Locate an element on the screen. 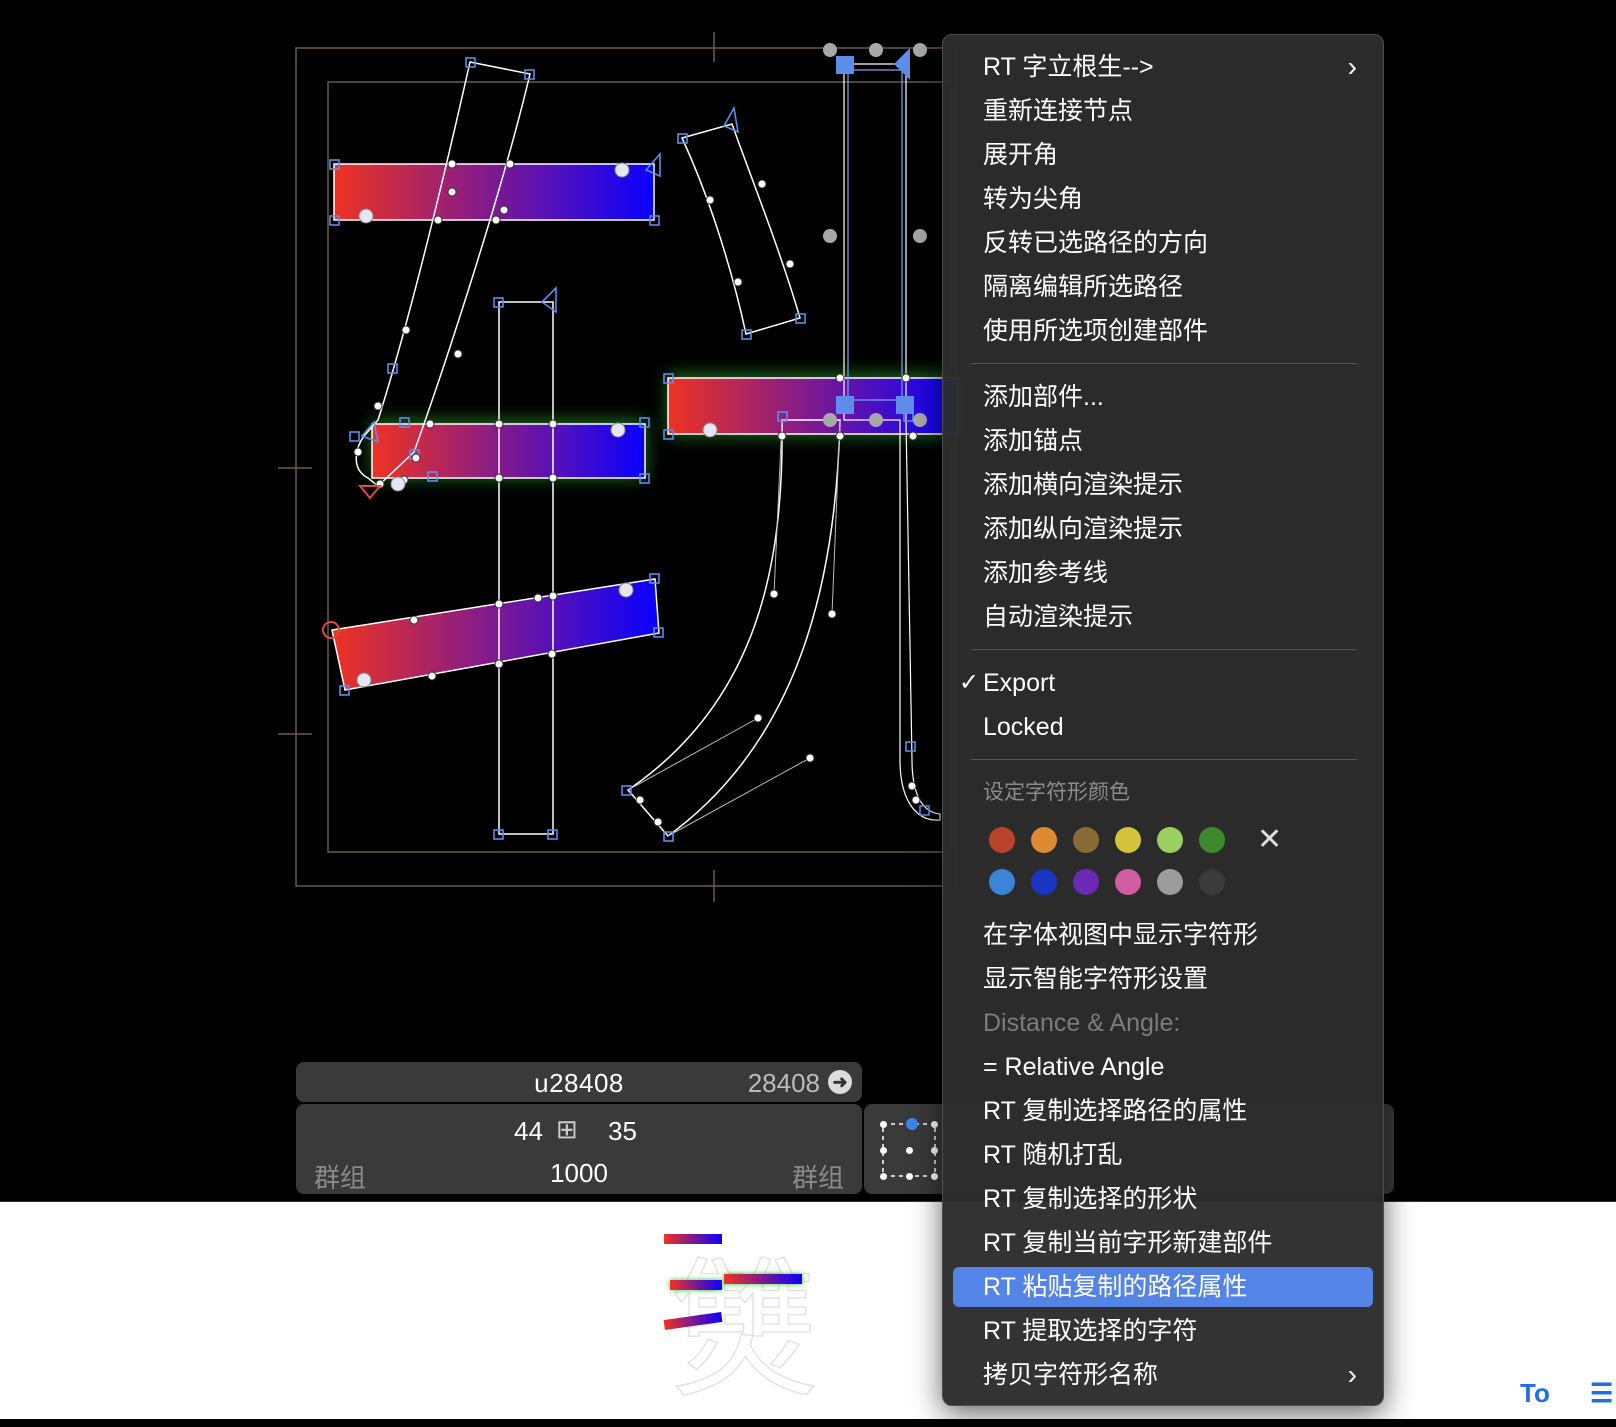 The width and height of the screenshot is (1616, 1427). menu-item-export: ✓ Export is located at coordinates (1163, 683).